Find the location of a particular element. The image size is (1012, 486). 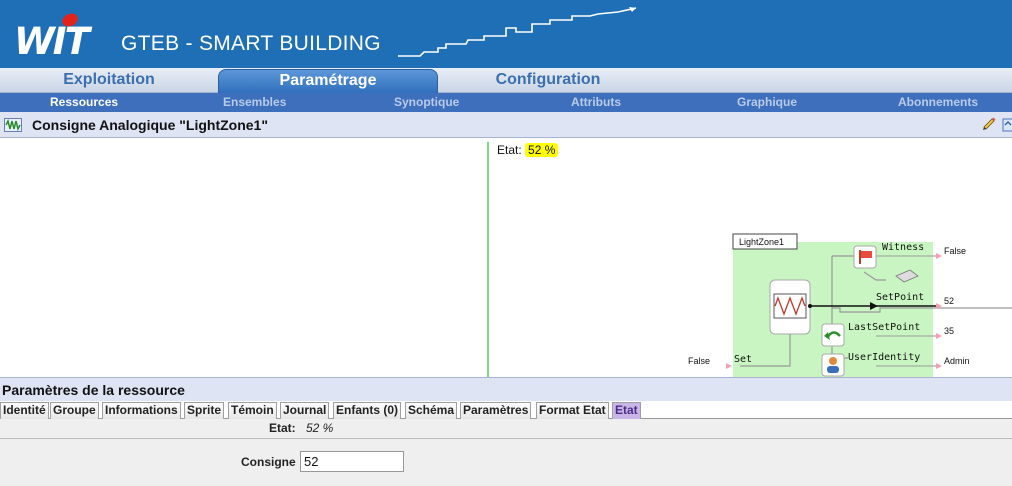

consigne-label: Consigne is located at coordinates (268, 462).